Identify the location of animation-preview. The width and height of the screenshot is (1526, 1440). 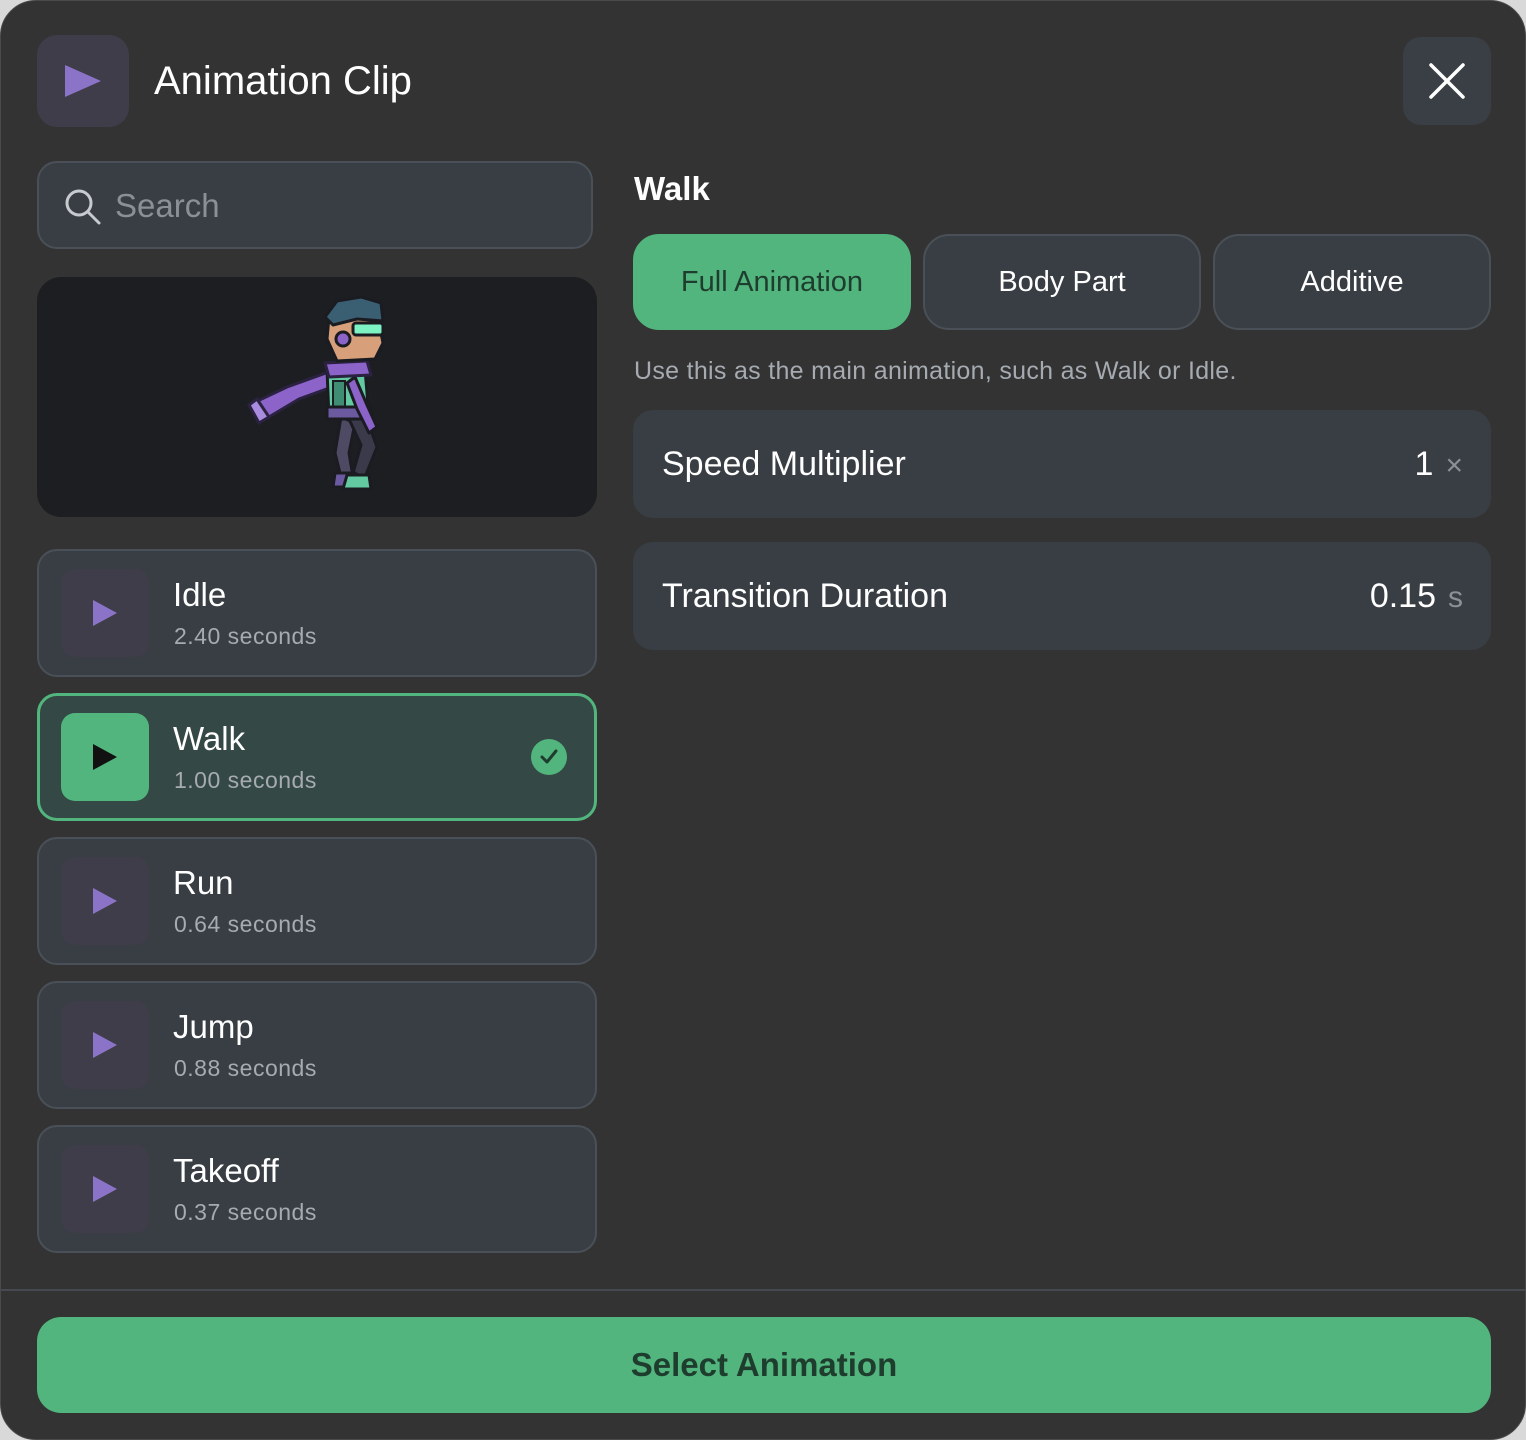
(317, 397).